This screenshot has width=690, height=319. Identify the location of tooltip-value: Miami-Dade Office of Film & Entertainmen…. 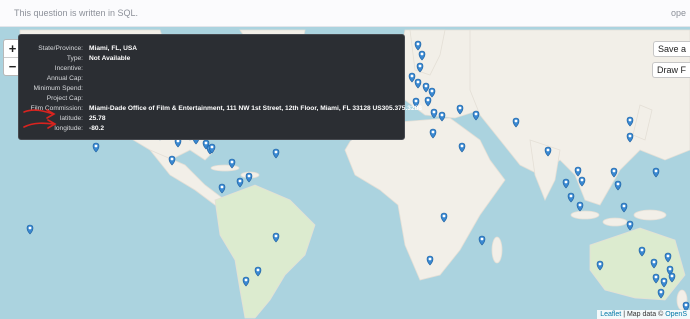
(255, 108).